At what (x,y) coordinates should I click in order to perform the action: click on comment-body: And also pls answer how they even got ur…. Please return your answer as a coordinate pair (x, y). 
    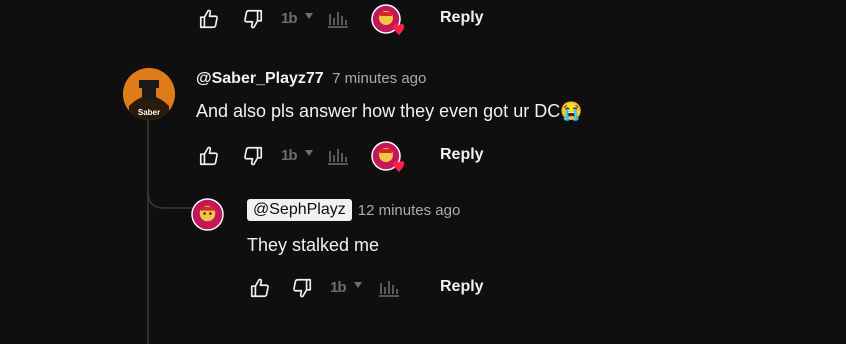
    Looking at the image, I should click on (389, 111).